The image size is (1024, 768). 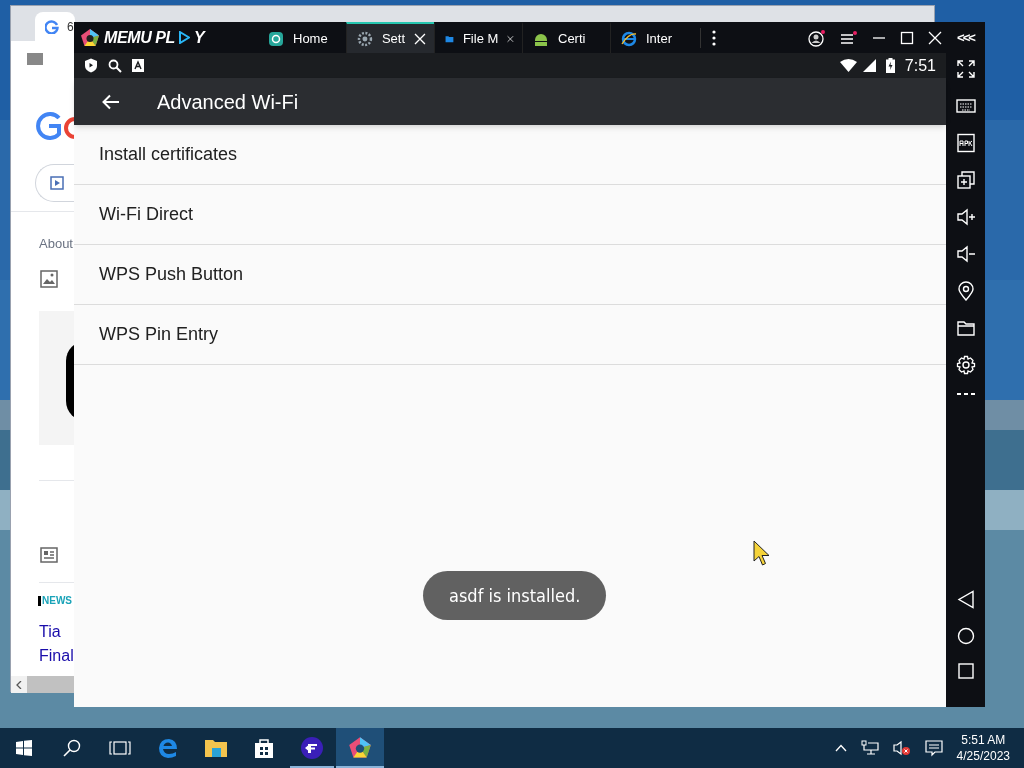 I want to click on keyboard-icon, so click(x=965, y=106).